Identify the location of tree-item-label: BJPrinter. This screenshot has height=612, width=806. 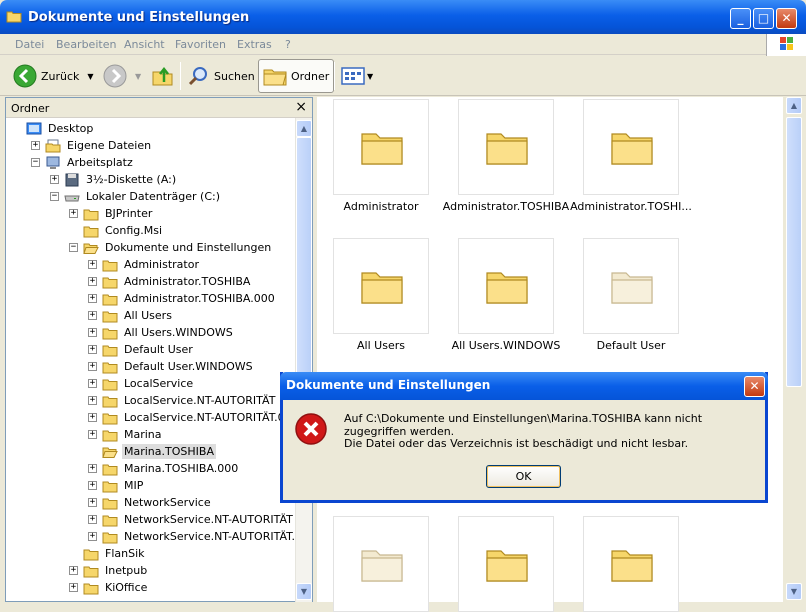
(129, 213).